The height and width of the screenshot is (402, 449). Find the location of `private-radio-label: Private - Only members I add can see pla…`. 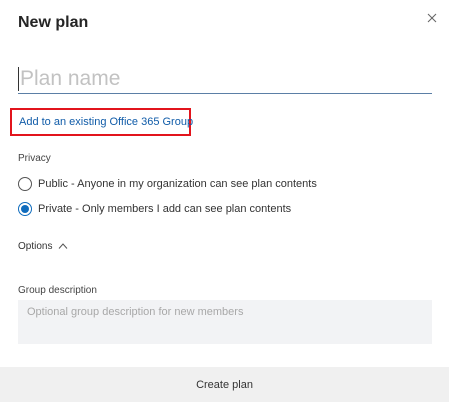

private-radio-label: Private - Only members I add can see pla… is located at coordinates (165, 209).